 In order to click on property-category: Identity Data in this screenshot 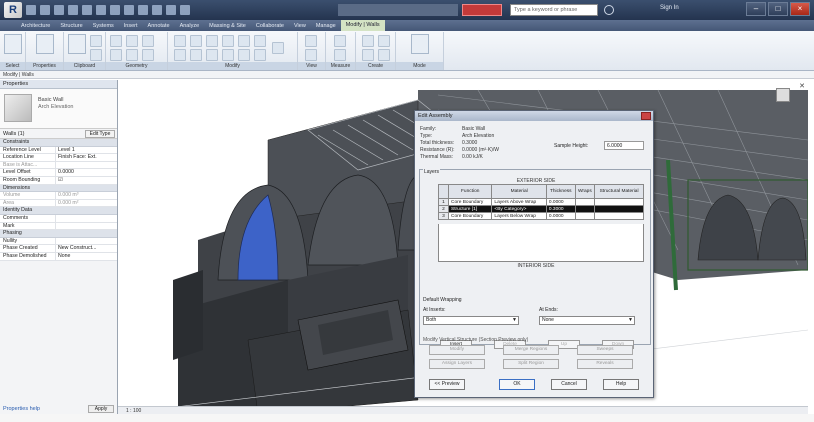, I will do `click(58, 211)`.